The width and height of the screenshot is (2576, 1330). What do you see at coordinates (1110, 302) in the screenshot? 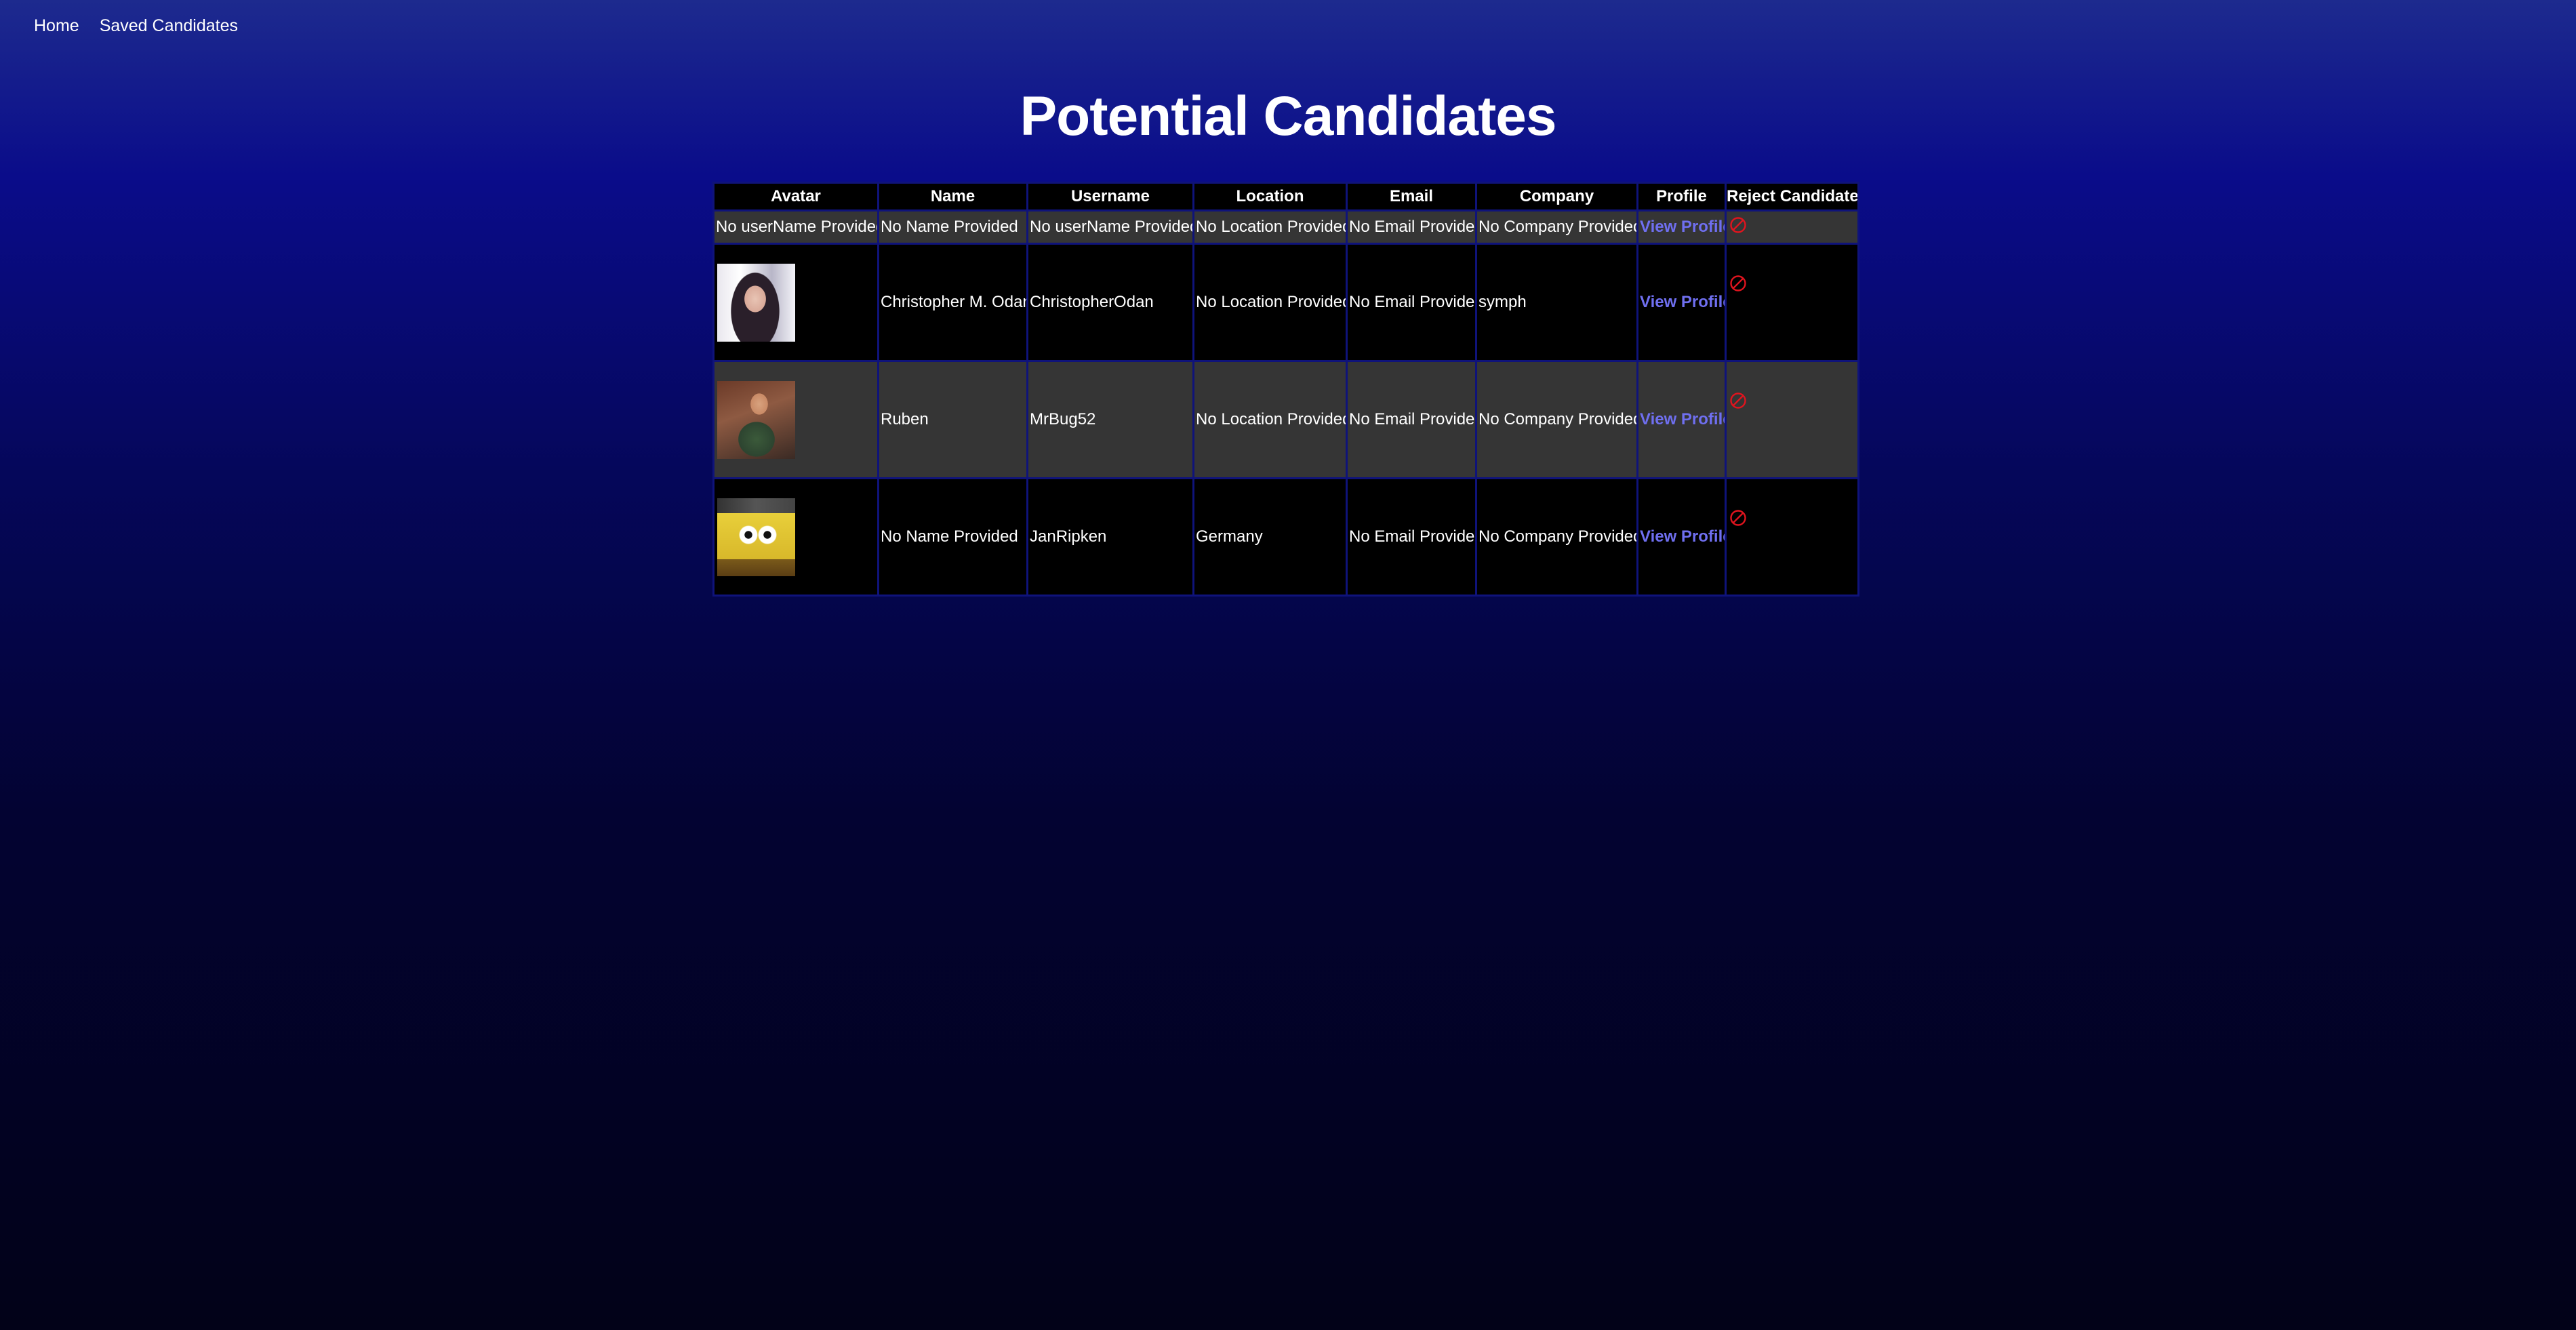
I see `username-cell: ChristopherOdan` at bounding box center [1110, 302].